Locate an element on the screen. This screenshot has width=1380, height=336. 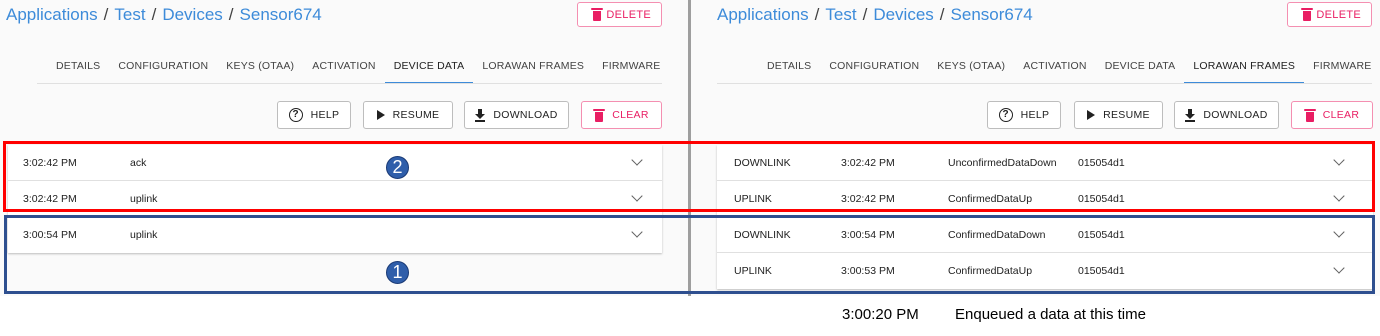
annotation-badge-1: 1 is located at coordinates (397, 272).